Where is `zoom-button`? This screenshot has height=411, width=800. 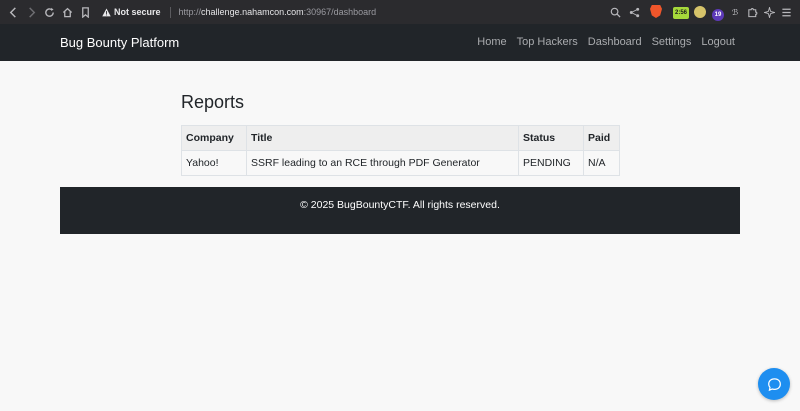
zoom-button is located at coordinates (615, 12).